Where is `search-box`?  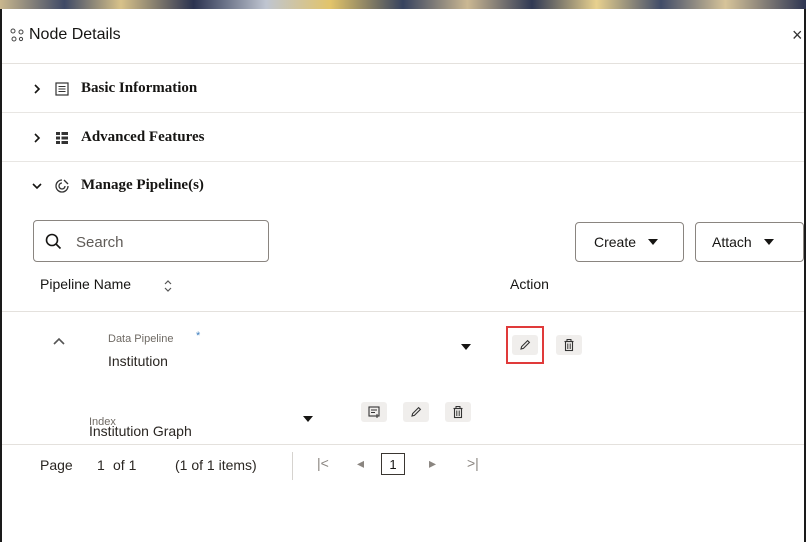
search-box is located at coordinates (151, 241).